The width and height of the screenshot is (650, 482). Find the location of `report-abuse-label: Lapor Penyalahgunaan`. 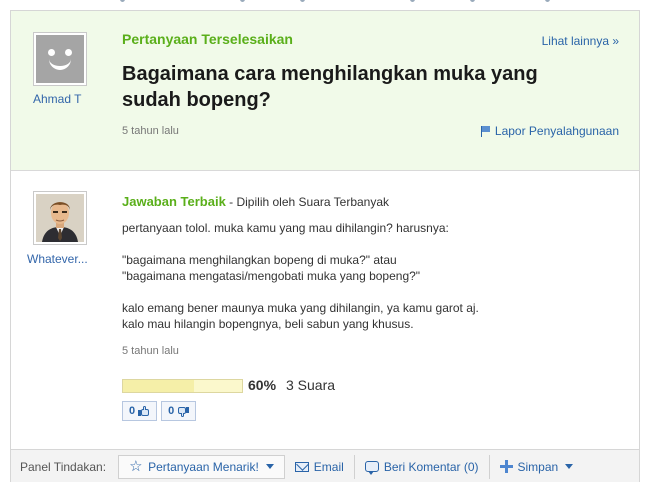

report-abuse-label: Lapor Penyalahgunaan is located at coordinates (556, 131).